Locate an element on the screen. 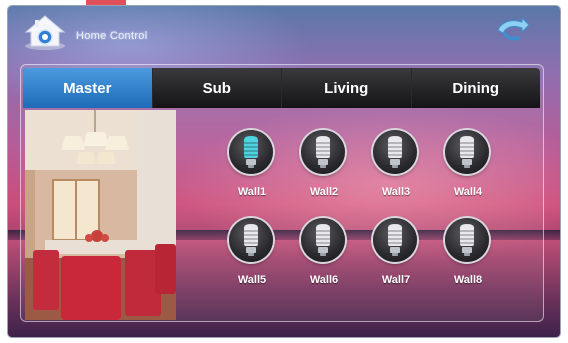 This screenshot has height=343, width=568. light-button-1: Wall1 is located at coordinates (252, 167).